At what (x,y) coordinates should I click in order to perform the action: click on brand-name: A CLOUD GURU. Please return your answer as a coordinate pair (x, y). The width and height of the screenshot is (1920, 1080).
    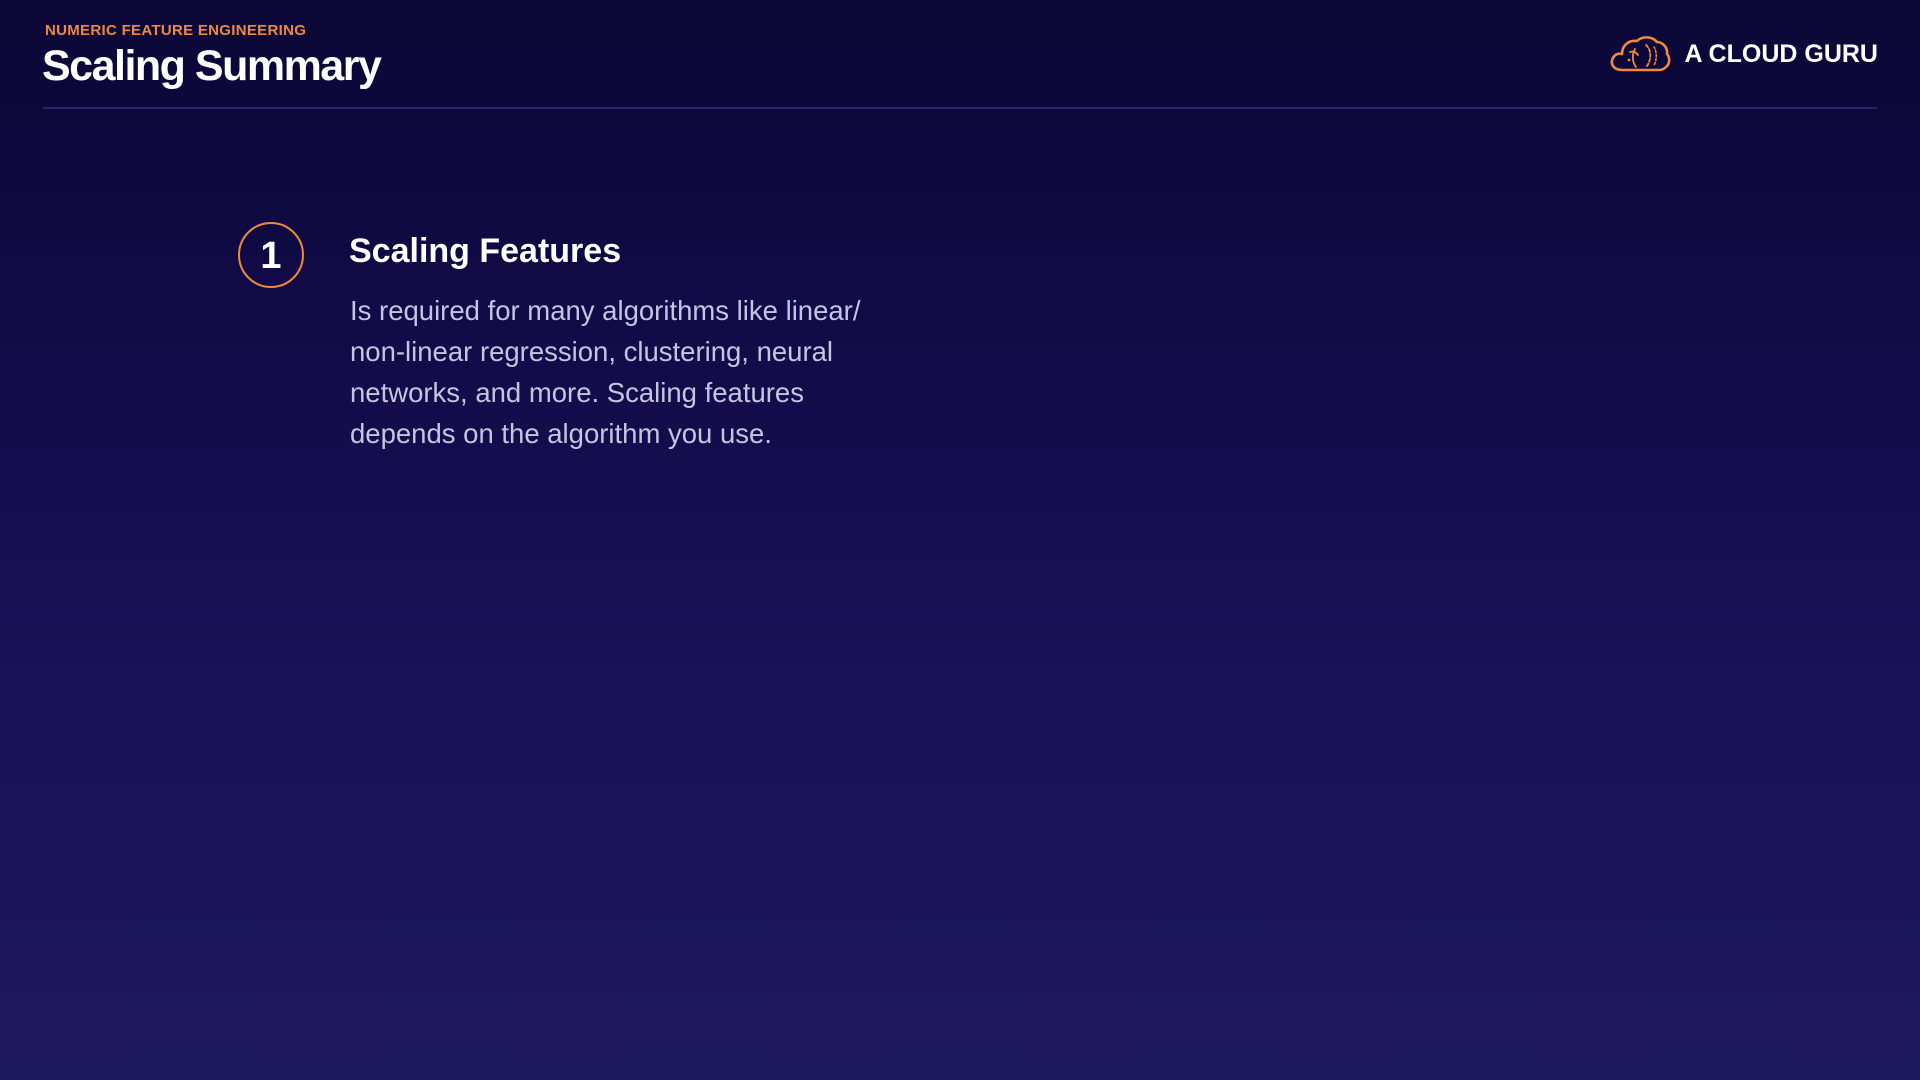
    Looking at the image, I should click on (1781, 53).